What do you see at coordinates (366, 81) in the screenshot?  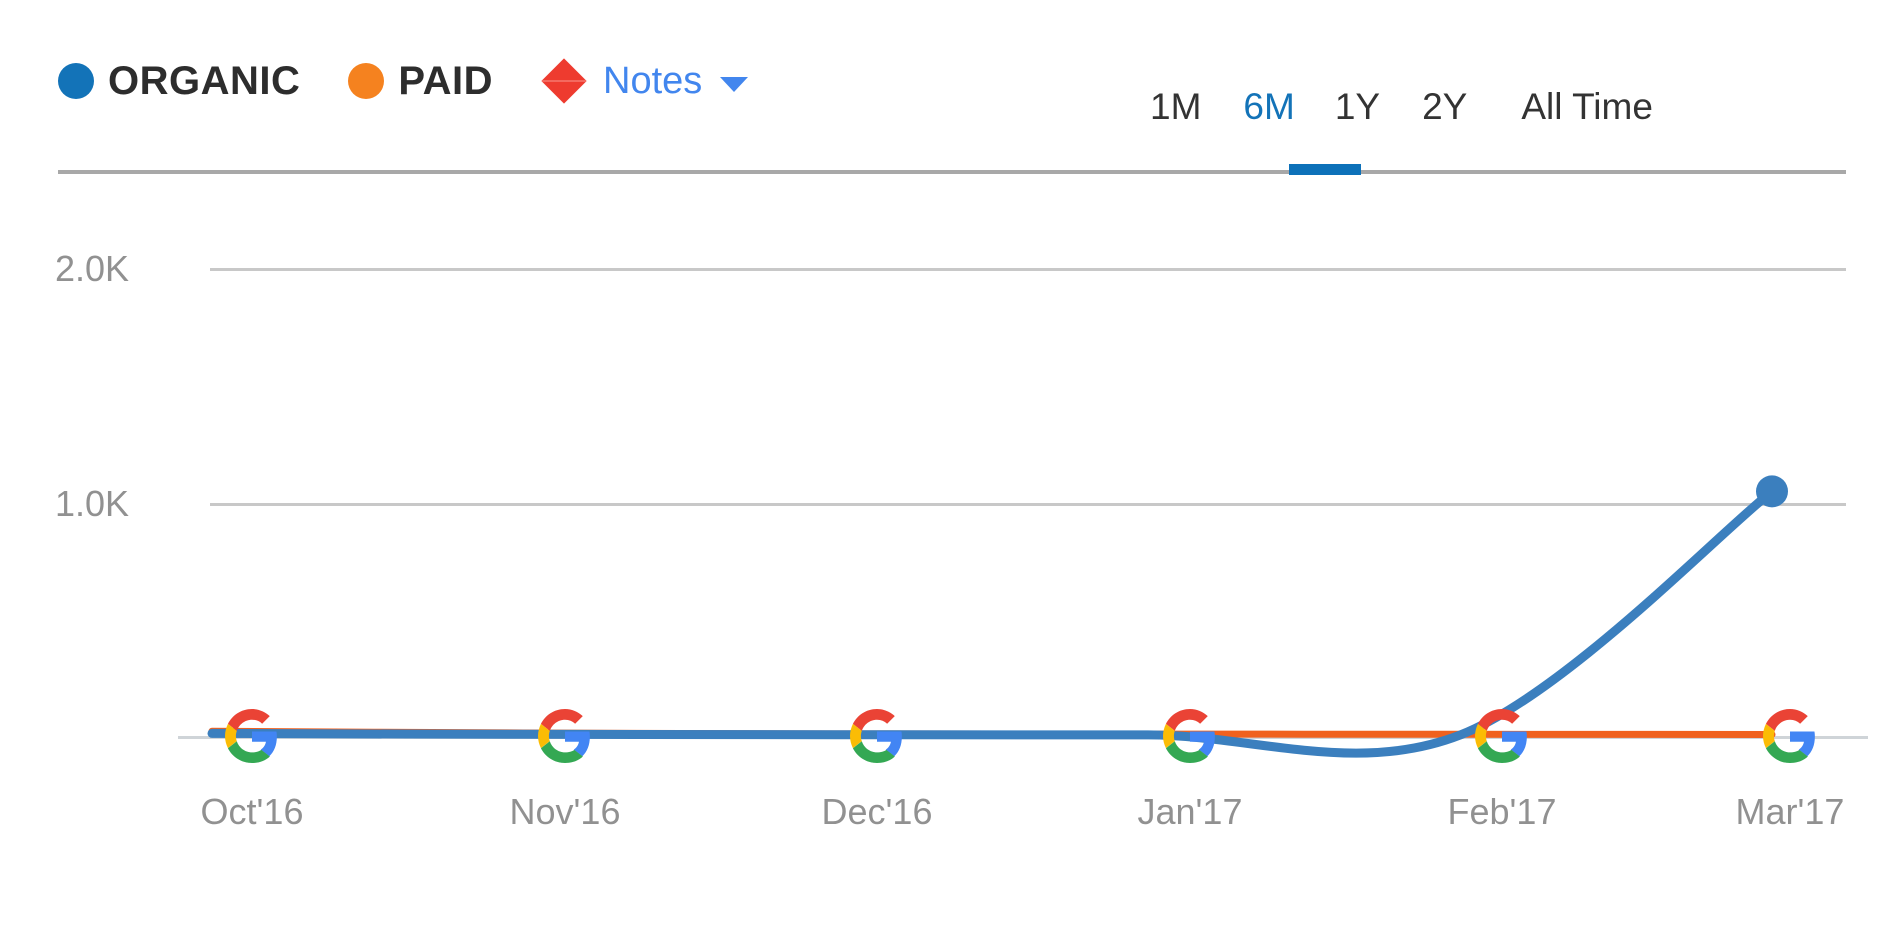 I see `paid-series-dot-icon` at bounding box center [366, 81].